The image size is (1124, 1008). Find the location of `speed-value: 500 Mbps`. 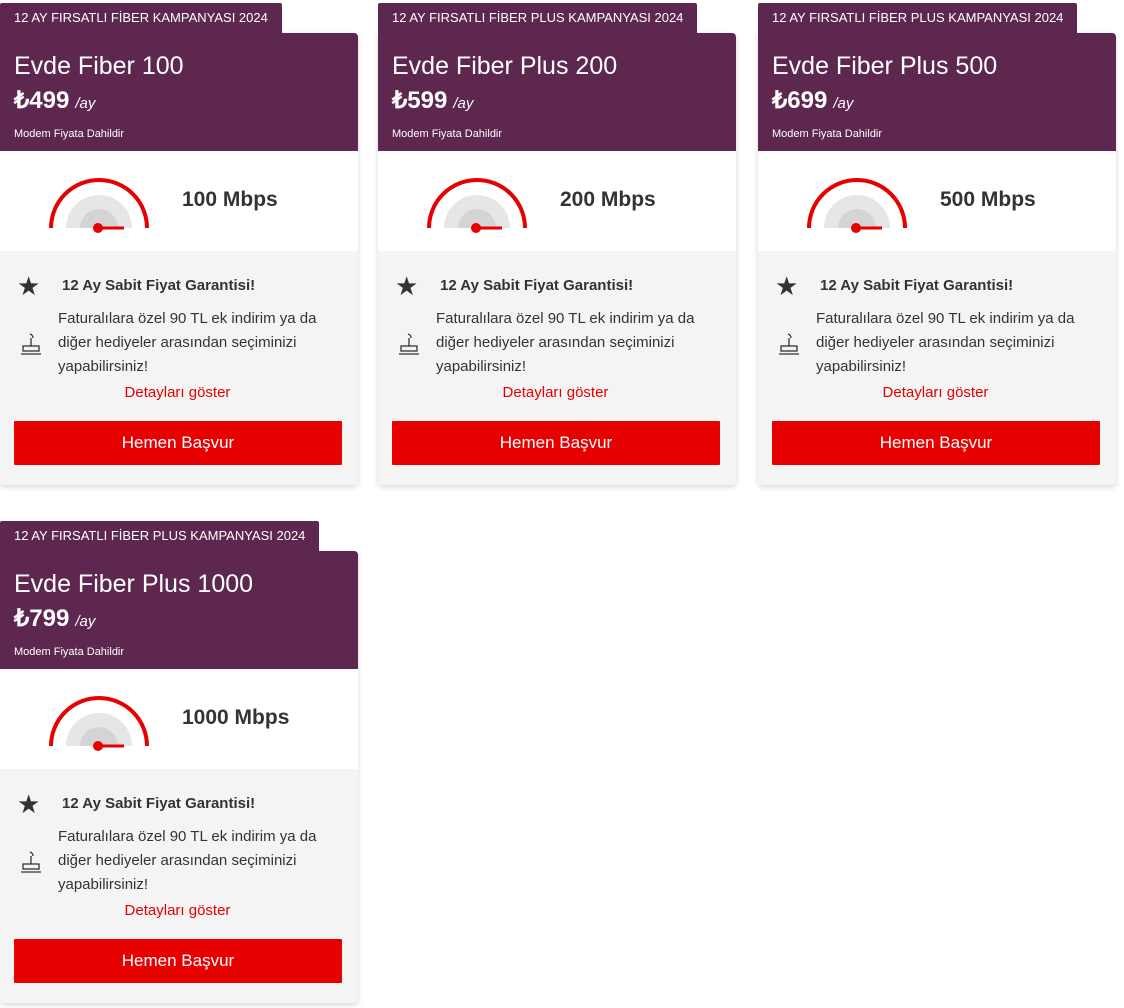

speed-value: 500 Mbps is located at coordinates (988, 199).